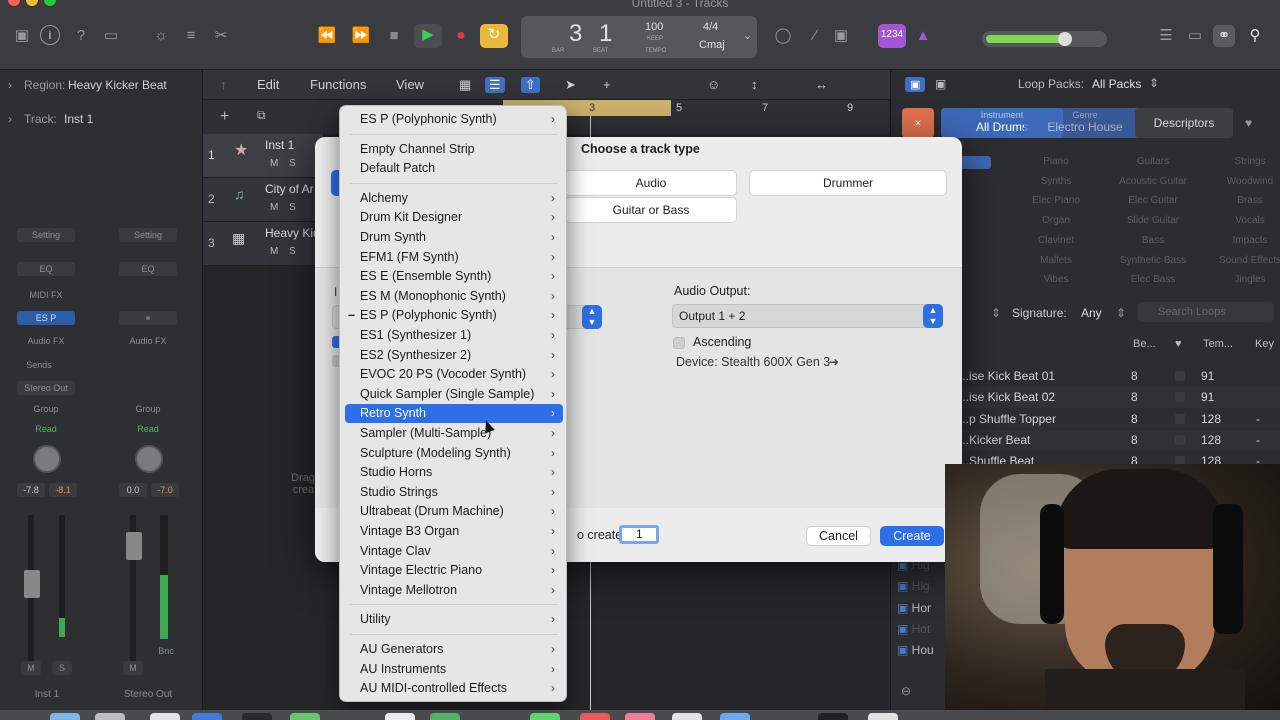 Image resolution: width=1280 pixels, height=720 pixels. What do you see at coordinates (454, 335) in the screenshot?
I see `menu-item: ES1 (Synthesizer 1) ›` at bounding box center [454, 335].